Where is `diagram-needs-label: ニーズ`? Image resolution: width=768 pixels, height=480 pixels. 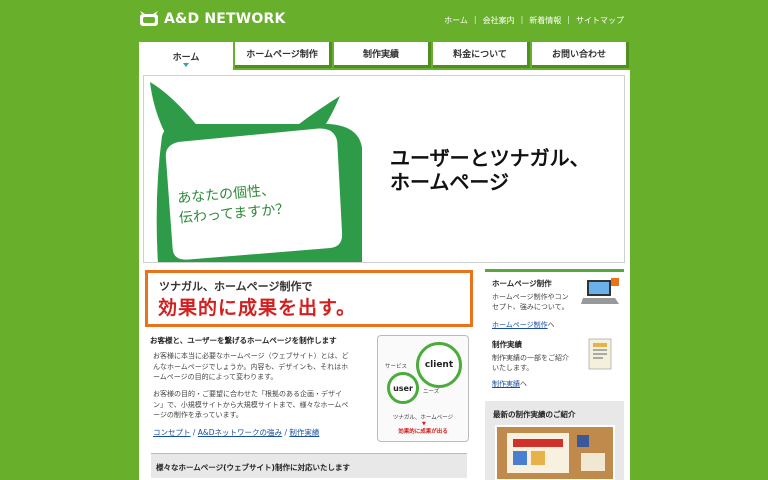 diagram-needs-label: ニーズ is located at coordinates (431, 392).